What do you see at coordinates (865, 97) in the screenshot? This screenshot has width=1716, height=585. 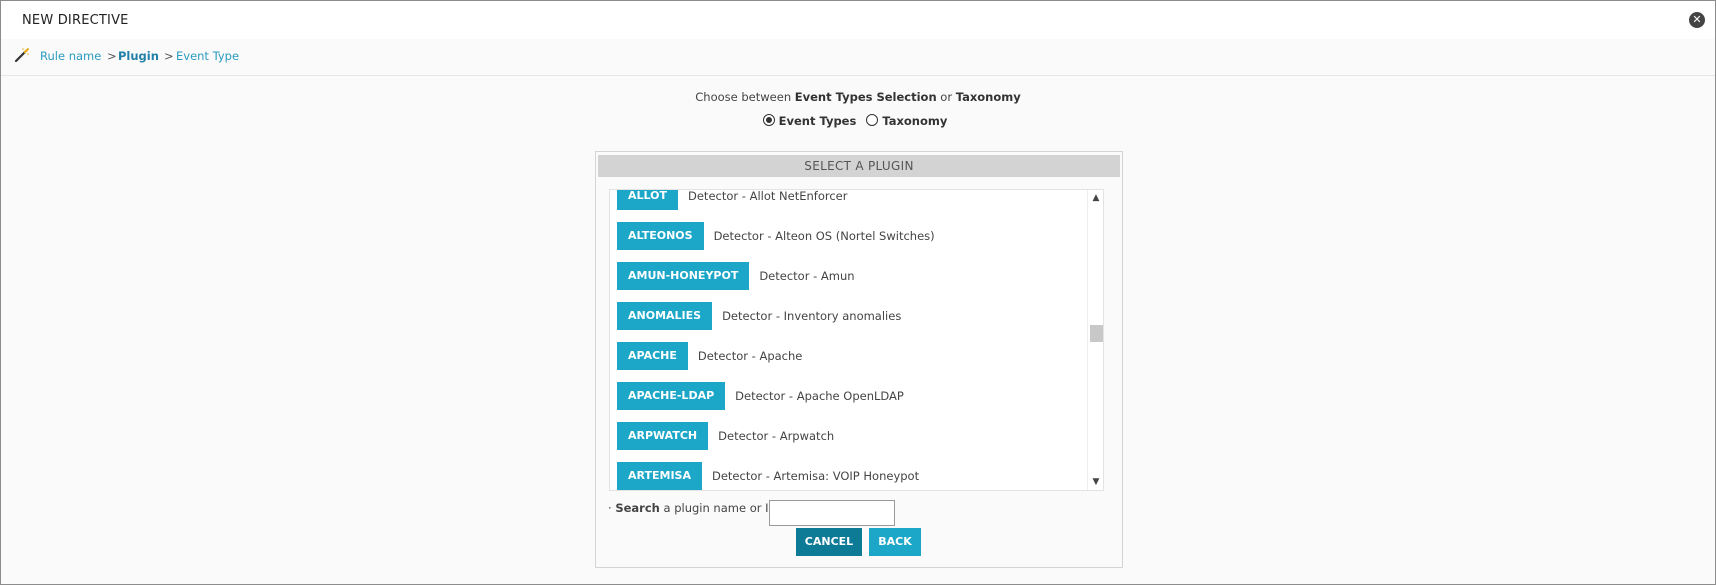 I see `prompt-option-event-types: Event Types Selection` at bounding box center [865, 97].